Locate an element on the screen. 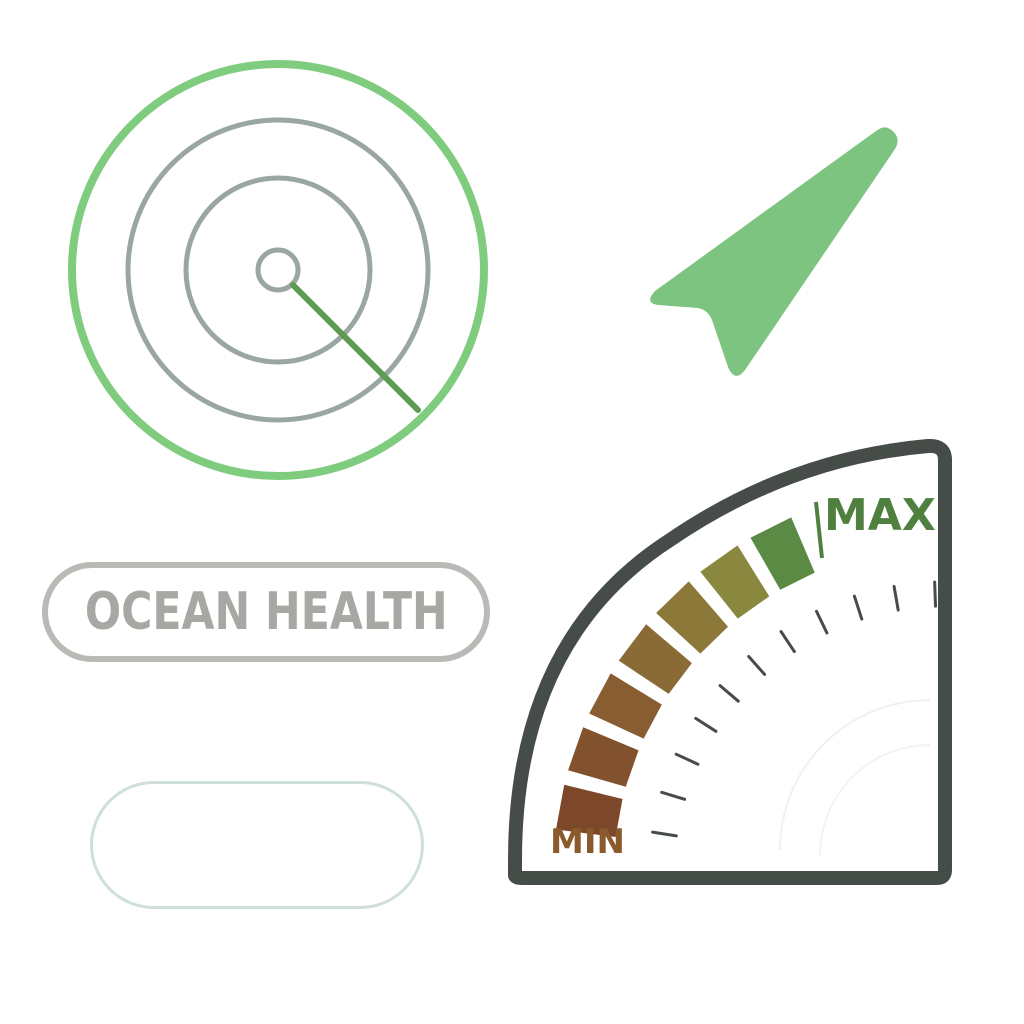 This screenshot has width=1024, height=1024. gauge-max-label: MAX is located at coordinates (880, 515).